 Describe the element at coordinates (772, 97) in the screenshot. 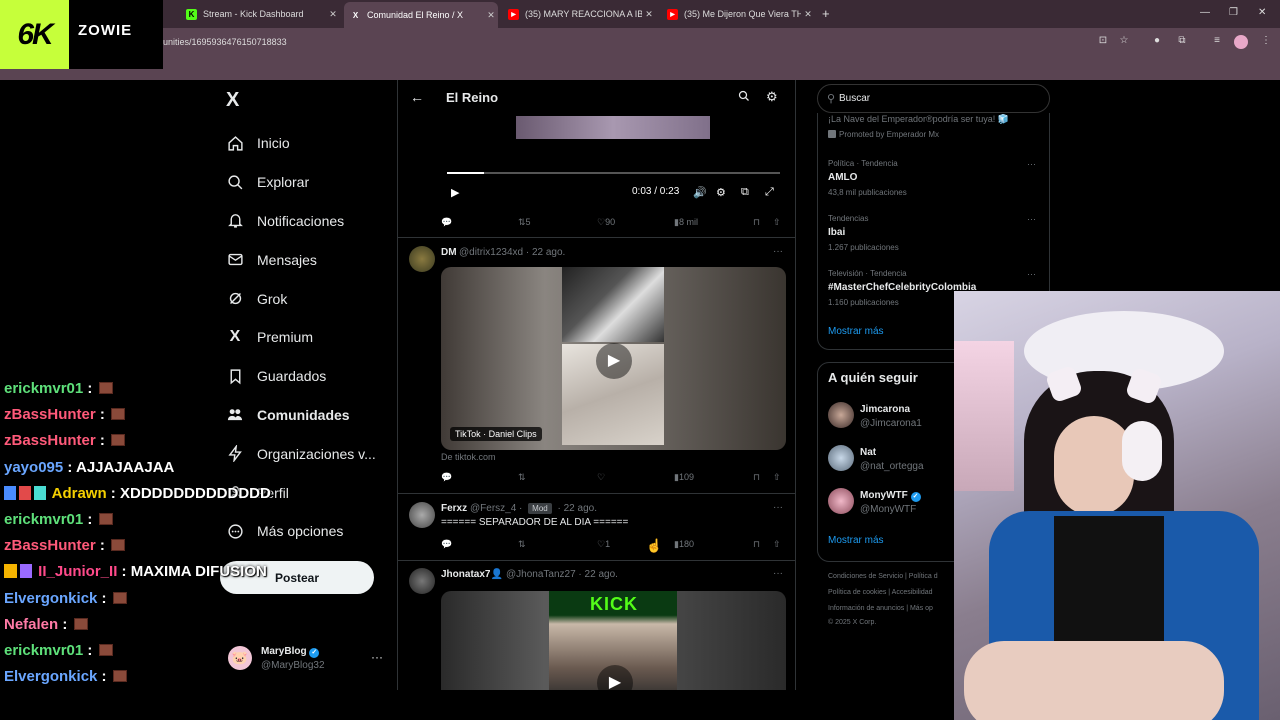

I see `gear-icon: ⚙` at that location.